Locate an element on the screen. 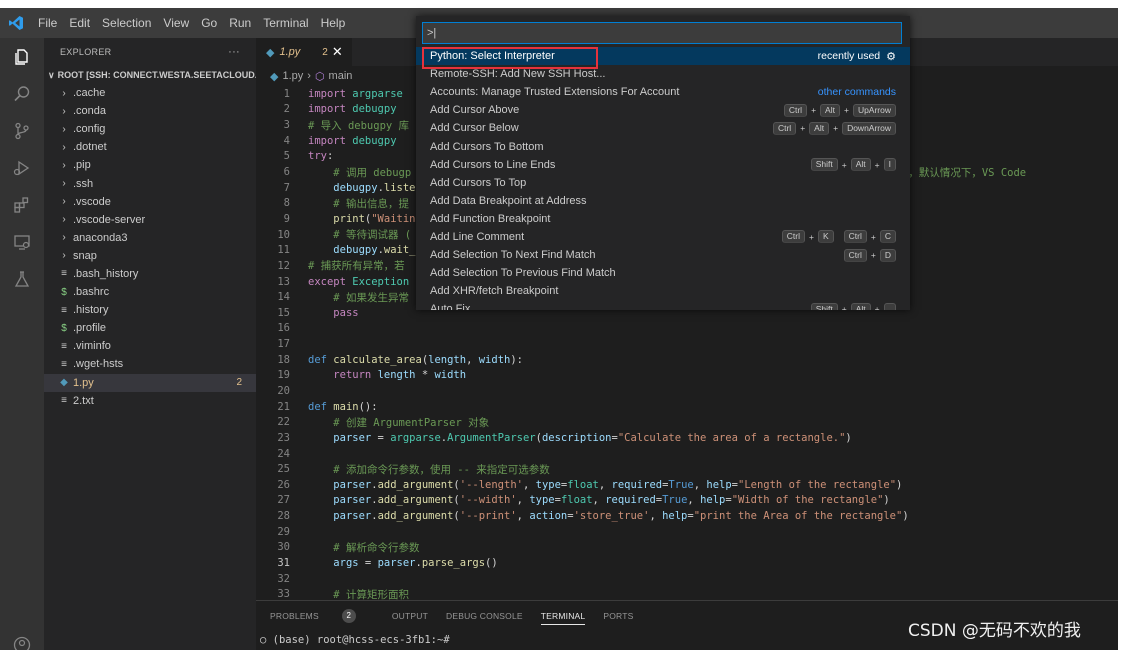 This screenshot has width=1126, height=650. tree-item: › .pip is located at coordinates (150, 165).